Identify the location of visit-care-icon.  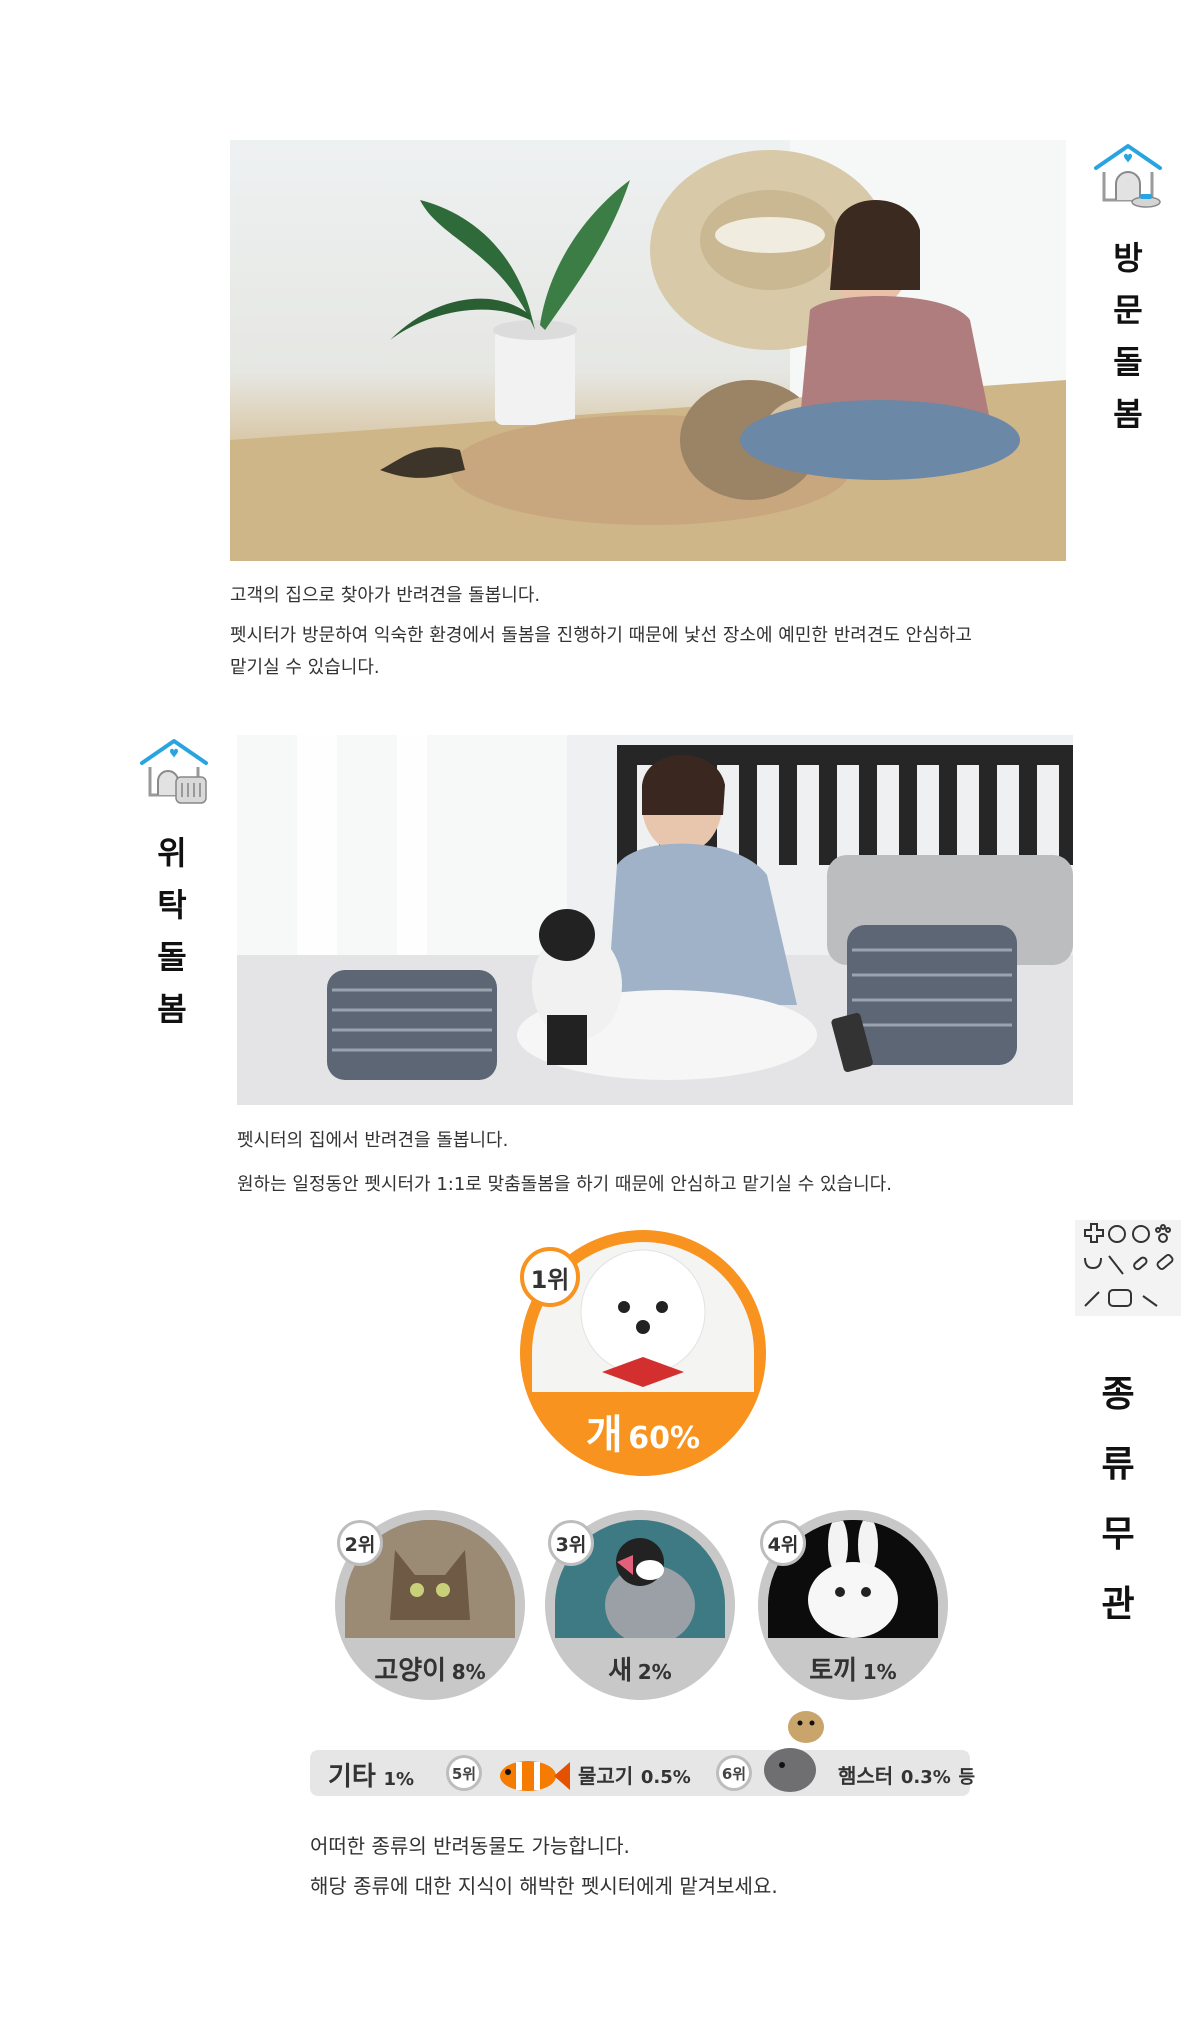
(1128, 178).